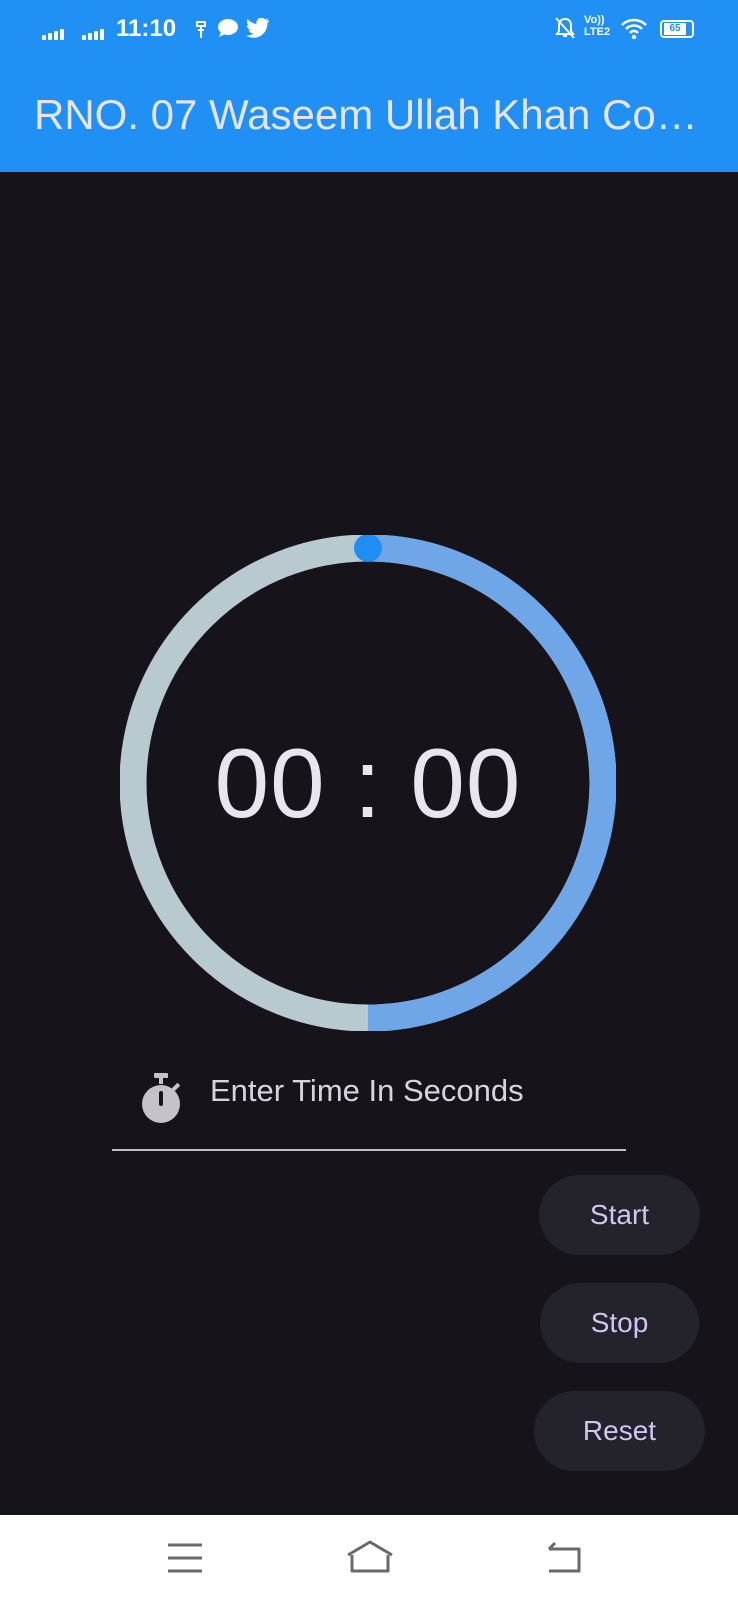 The width and height of the screenshot is (738, 1600). What do you see at coordinates (257, 28) in the screenshot?
I see `twitter-icon` at bounding box center [257, 28].